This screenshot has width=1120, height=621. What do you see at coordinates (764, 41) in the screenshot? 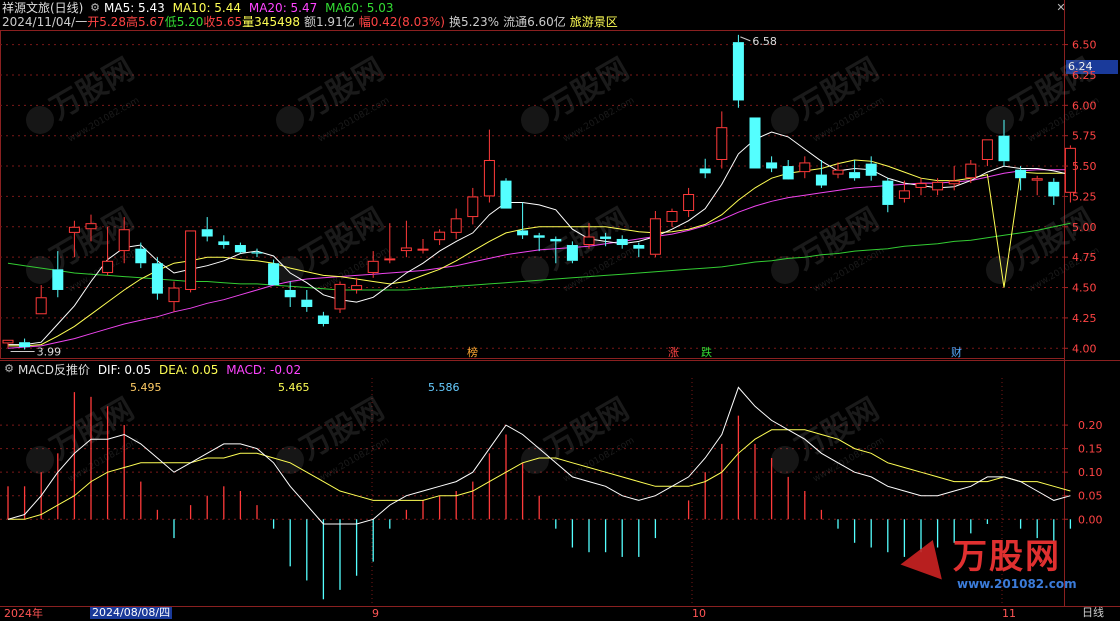
I see `high-price-label: 6.58` at bounding box center [764, 41].